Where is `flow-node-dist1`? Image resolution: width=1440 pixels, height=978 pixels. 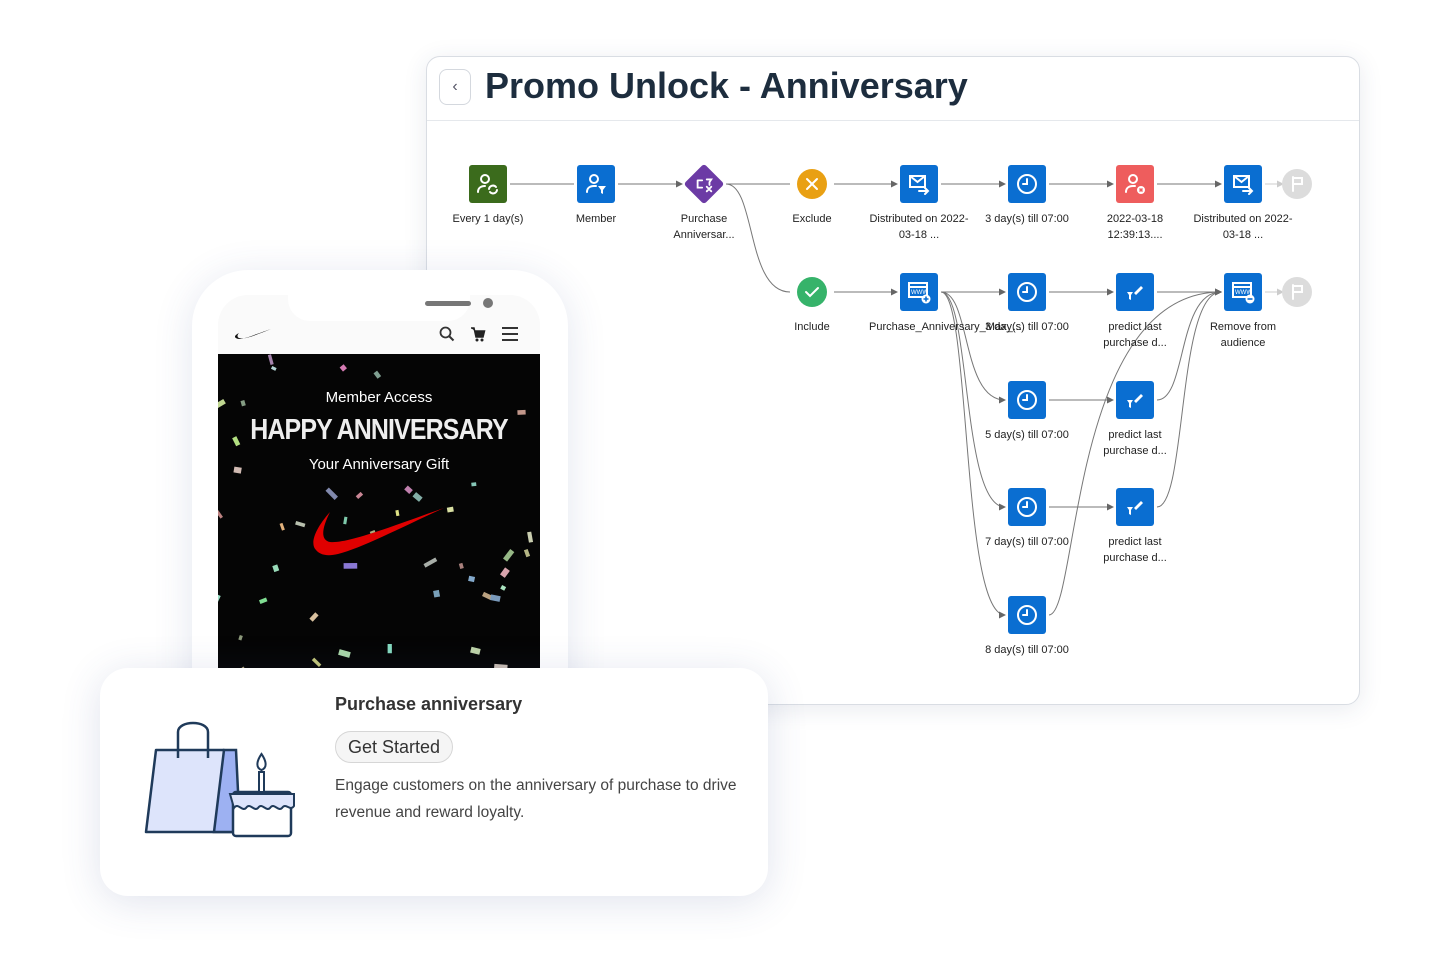 flow-node-dist1 is located at coordinates (919, 184).